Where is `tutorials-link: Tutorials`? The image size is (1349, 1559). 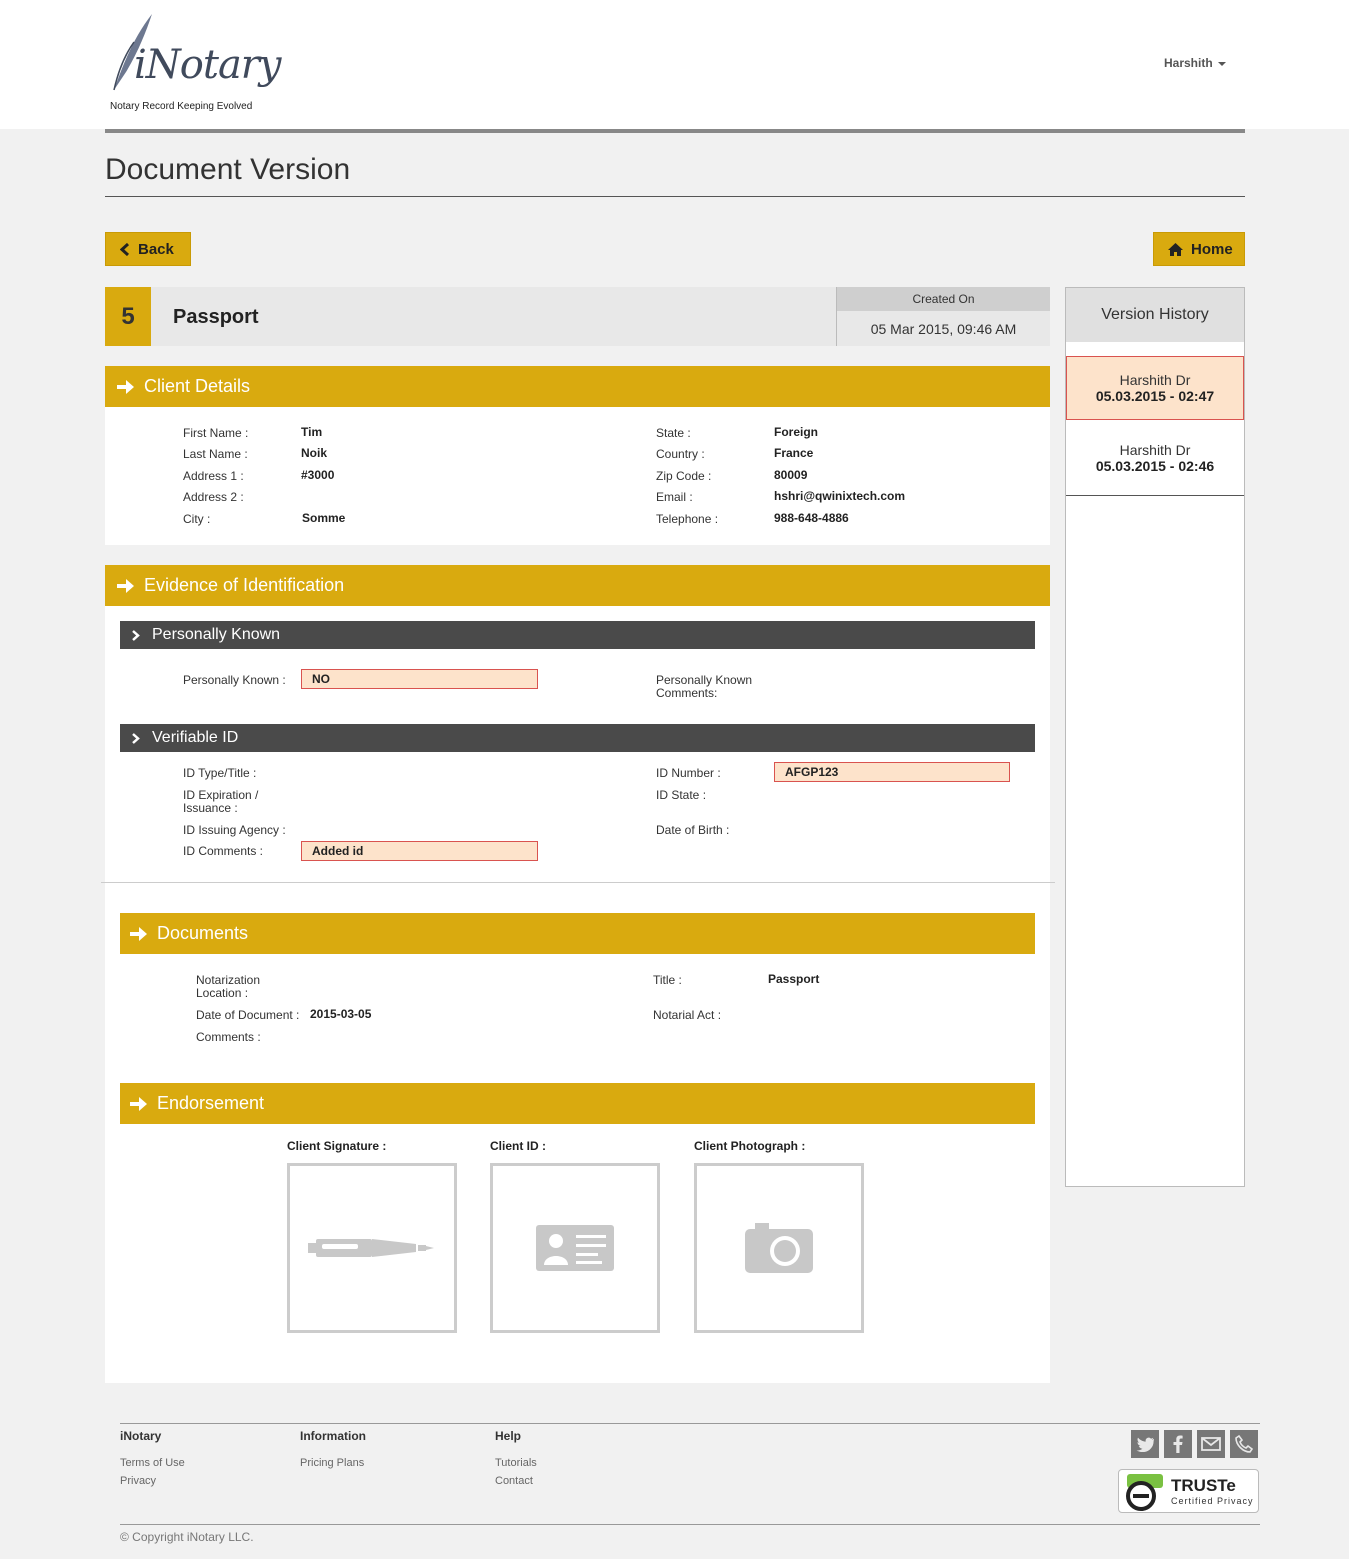 tutorials-link: Tutorials is located at coordinates (516, 1463).